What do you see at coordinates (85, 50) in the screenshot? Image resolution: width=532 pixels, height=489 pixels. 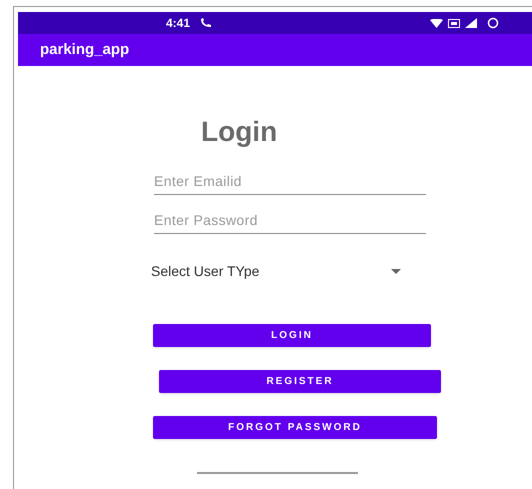 I see `app-title: parking_app` at bounding box center [85, 50].